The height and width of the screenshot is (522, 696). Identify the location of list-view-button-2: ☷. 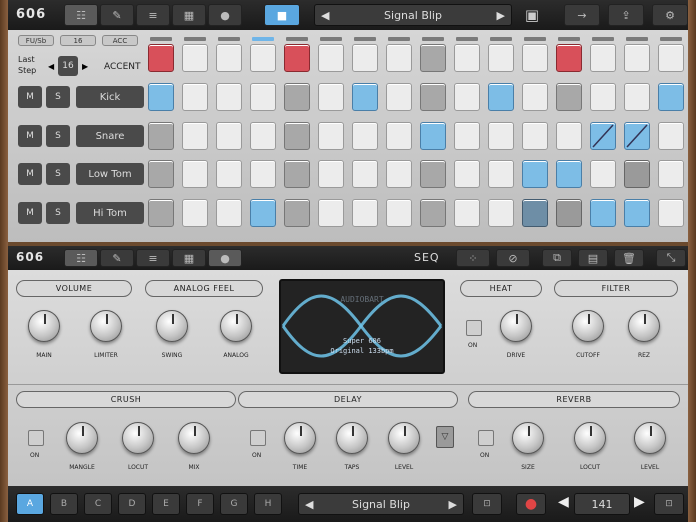
(81, 258).